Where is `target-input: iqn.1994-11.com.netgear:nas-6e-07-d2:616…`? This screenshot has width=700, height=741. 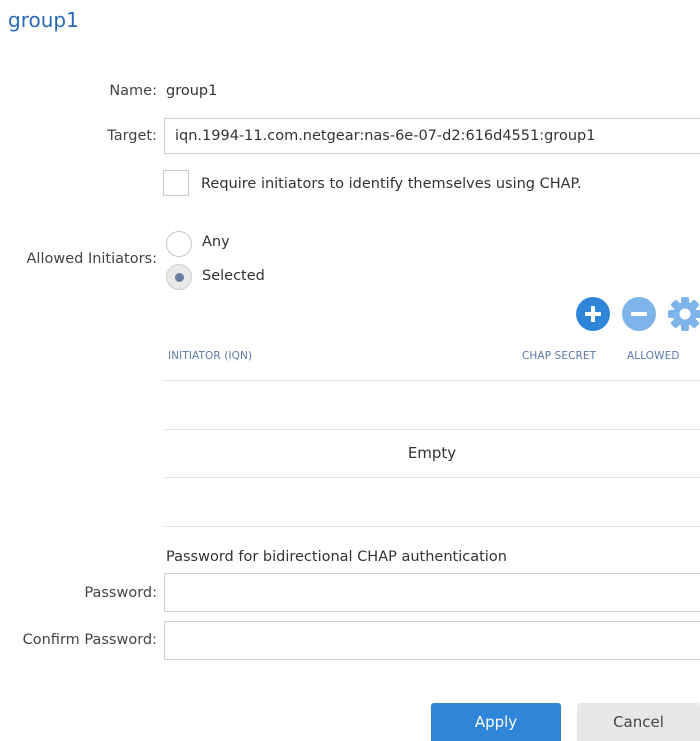
target-input: iqn.1994-11.com.netgear:nas-6e-07-d2:616… is located at coordinates (432, 136).